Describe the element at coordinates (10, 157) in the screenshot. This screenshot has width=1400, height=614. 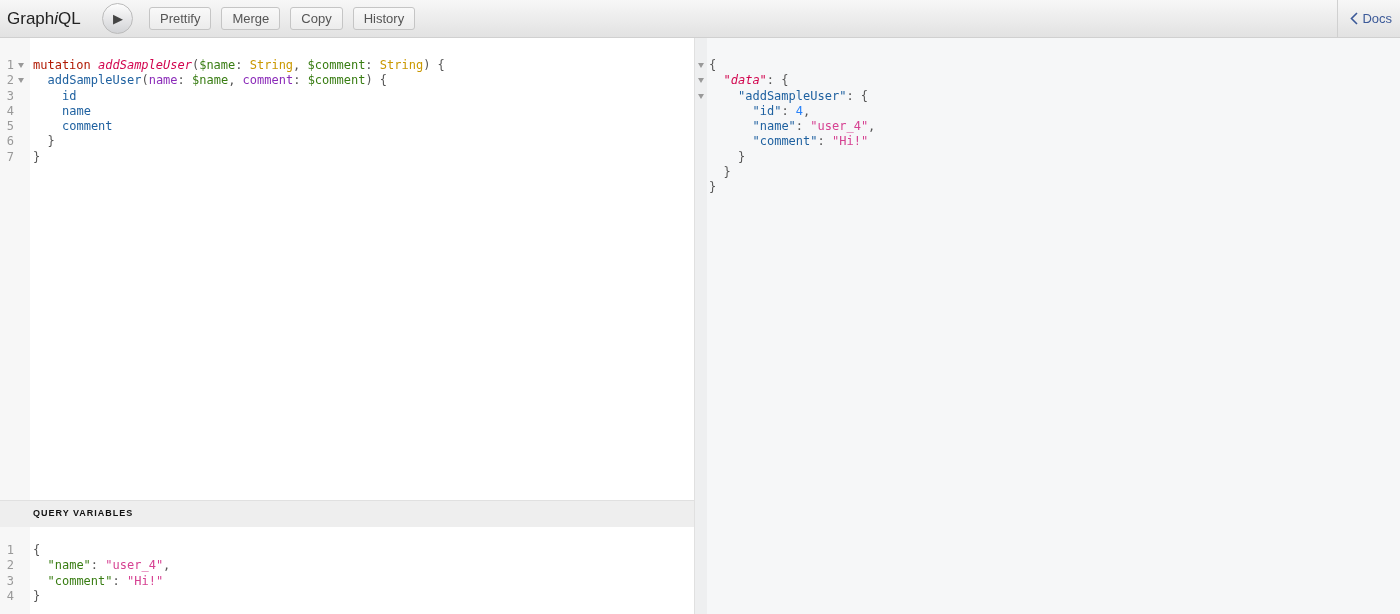
I see `line-number: 7` at that location.